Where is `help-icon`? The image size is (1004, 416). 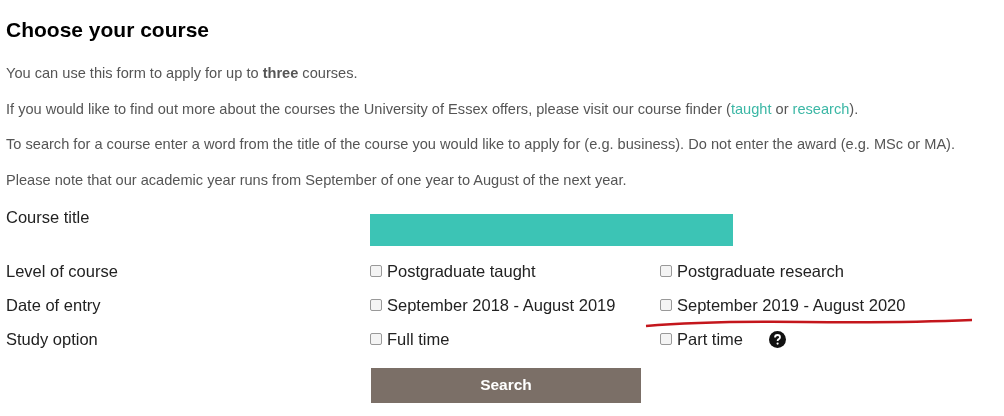
help-icon is located at coordinates (777, 339).